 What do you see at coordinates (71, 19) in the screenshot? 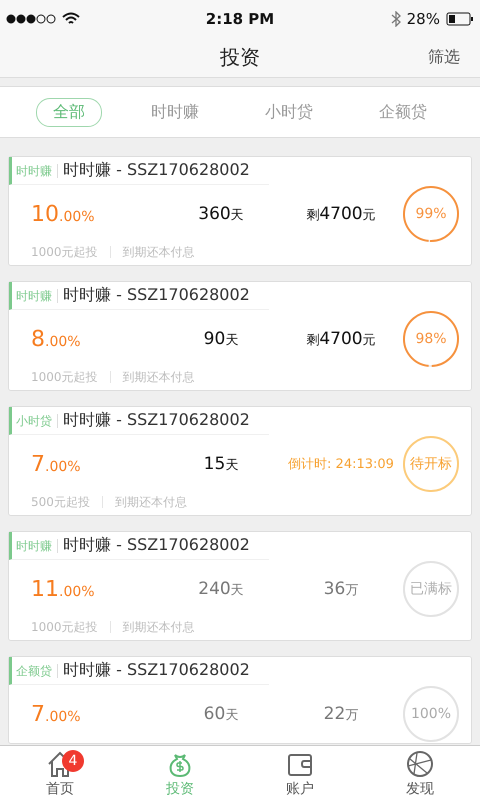
I see `wifi-icon` at bounding box center [71, 19].